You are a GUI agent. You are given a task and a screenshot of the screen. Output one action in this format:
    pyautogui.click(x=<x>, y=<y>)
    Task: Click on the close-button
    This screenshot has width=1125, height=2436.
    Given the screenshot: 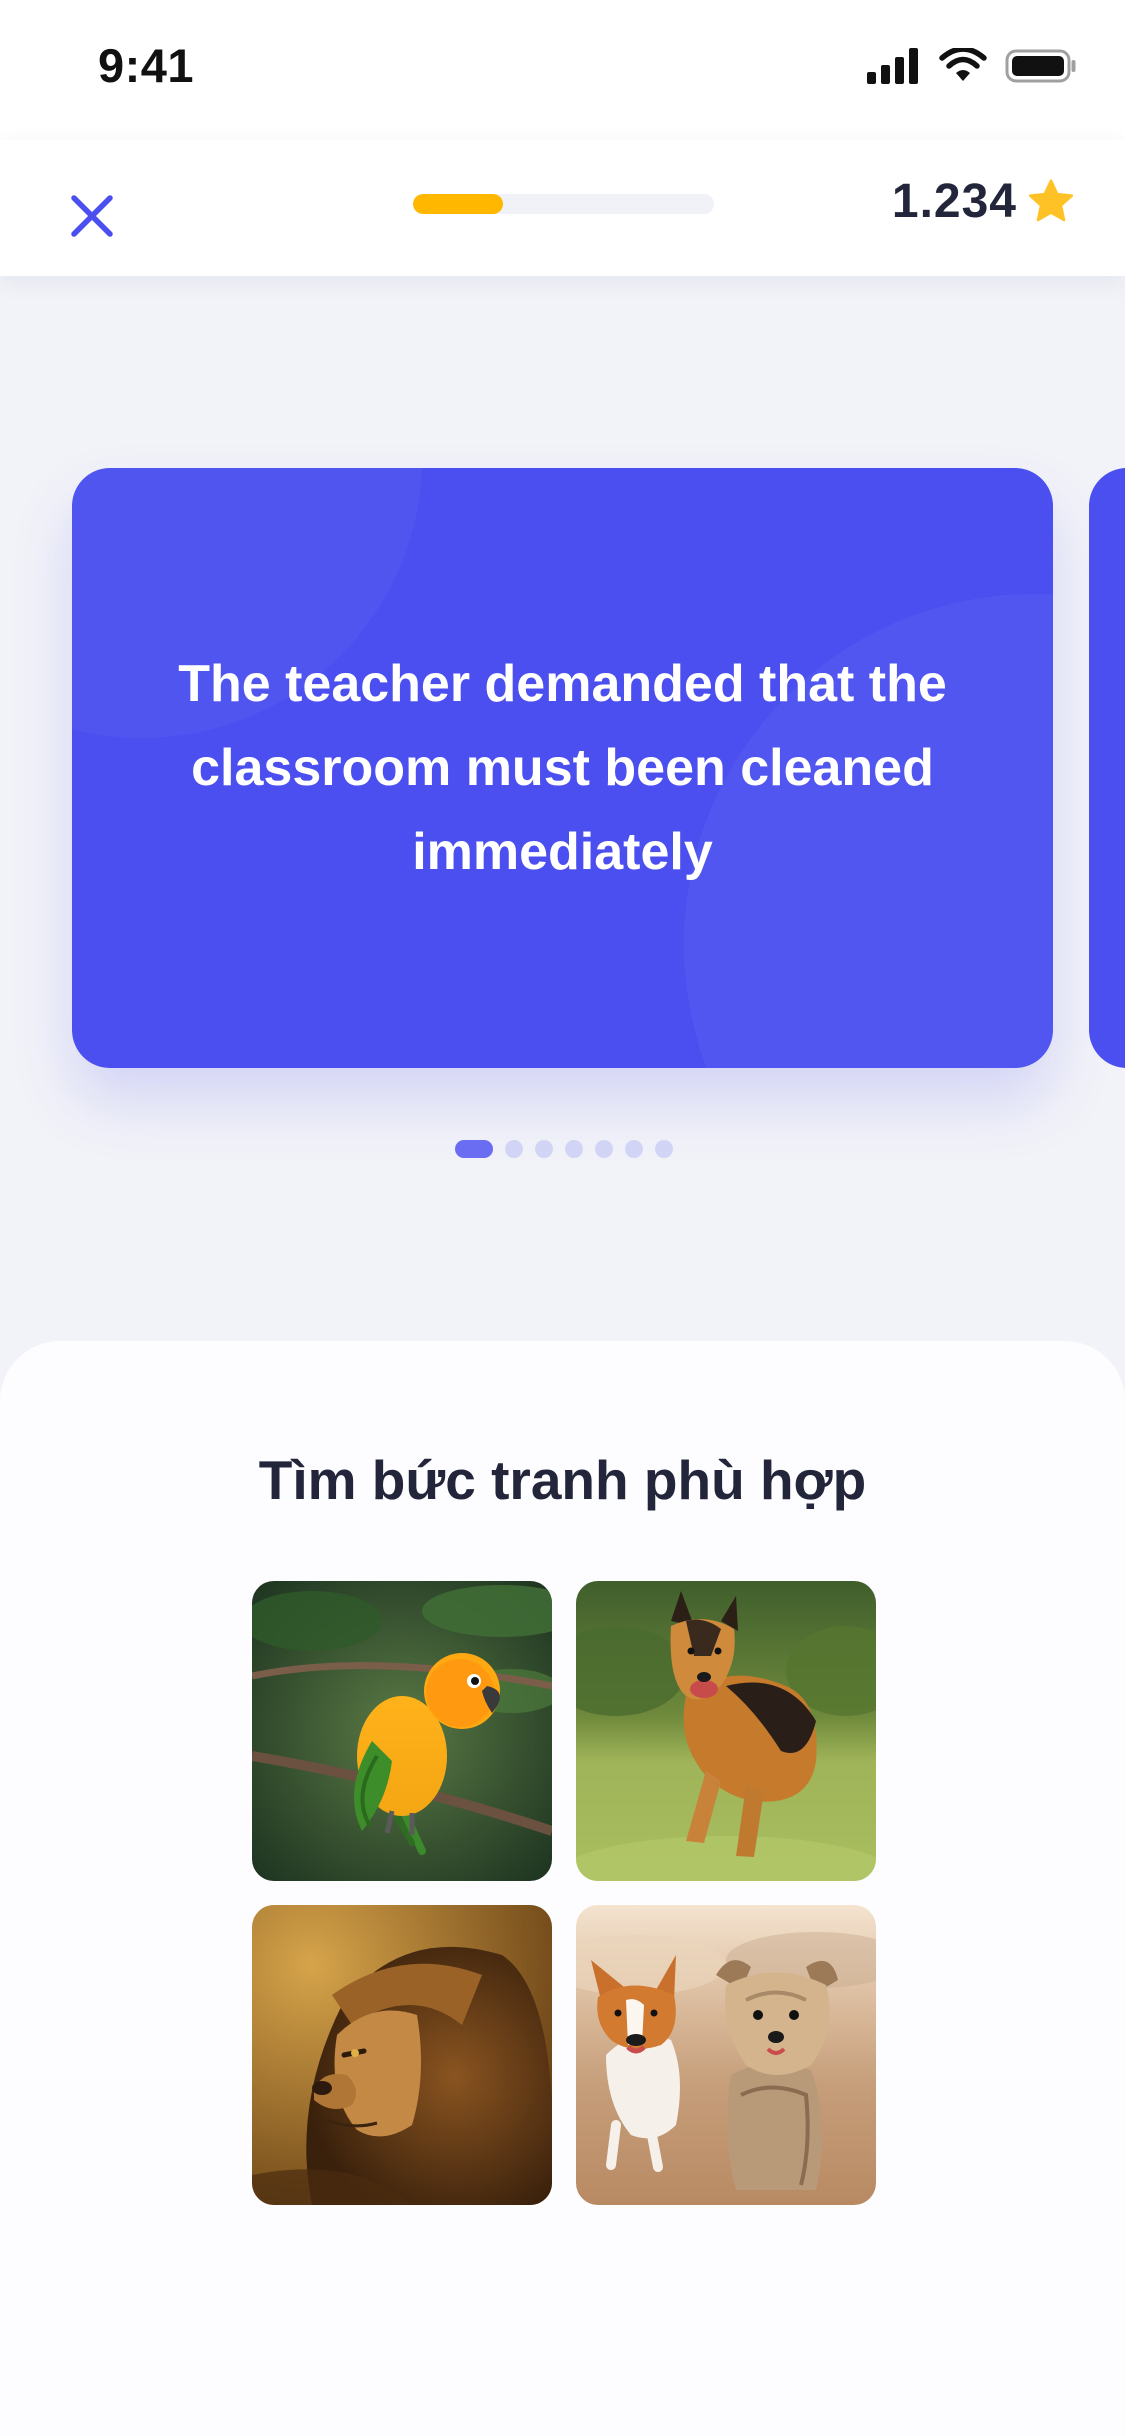 What is the action you would take?
    pyautogui.click(x=92, y=216)
    